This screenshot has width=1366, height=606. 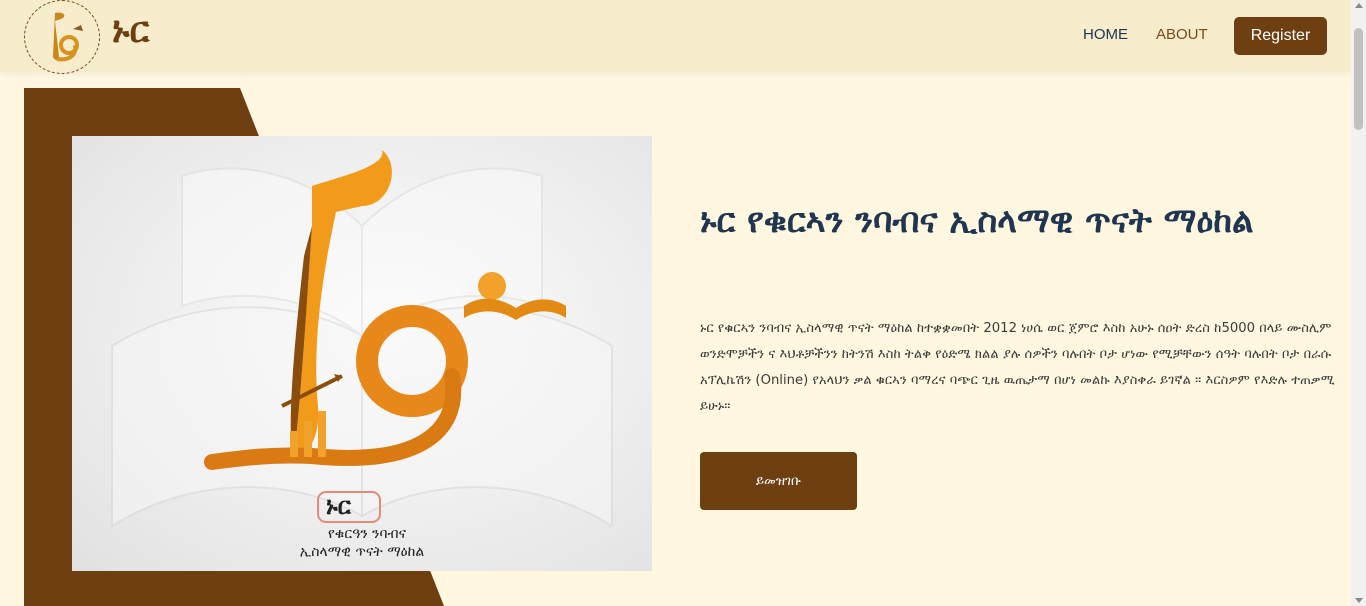 What do you see at coordinates (675, 37) in the screenshot?
I see `site-header: ኑር HOME ABOUT Register` at bounding box center [675, 37].